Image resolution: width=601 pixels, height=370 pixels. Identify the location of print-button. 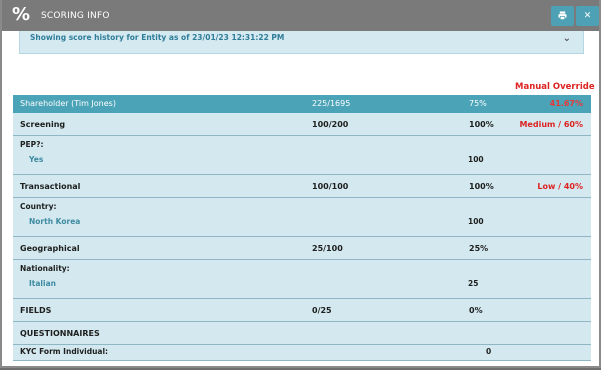
(562, 16).